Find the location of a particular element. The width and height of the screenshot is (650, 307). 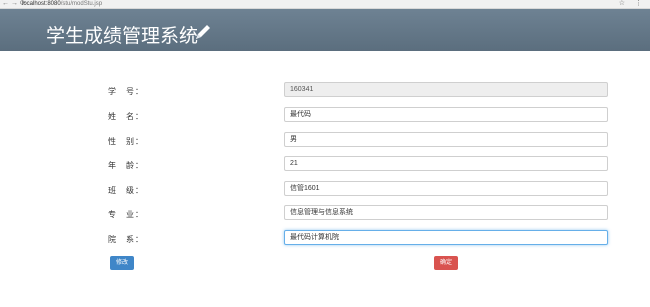

form-row-gender: 性 别： 男 is located at coordinates (325, 141).